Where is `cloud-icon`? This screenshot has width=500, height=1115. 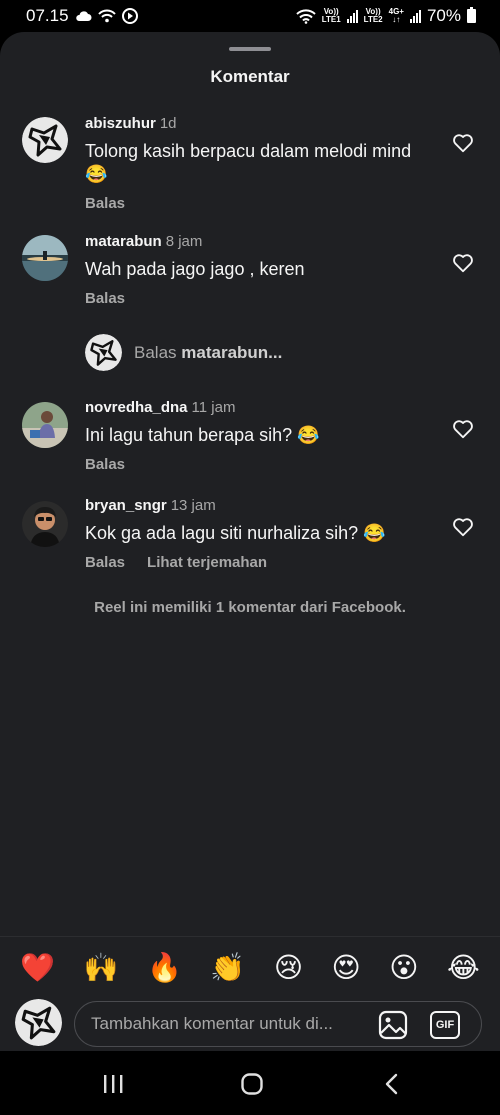 cloud-icon is located at coordinates (83, 16).